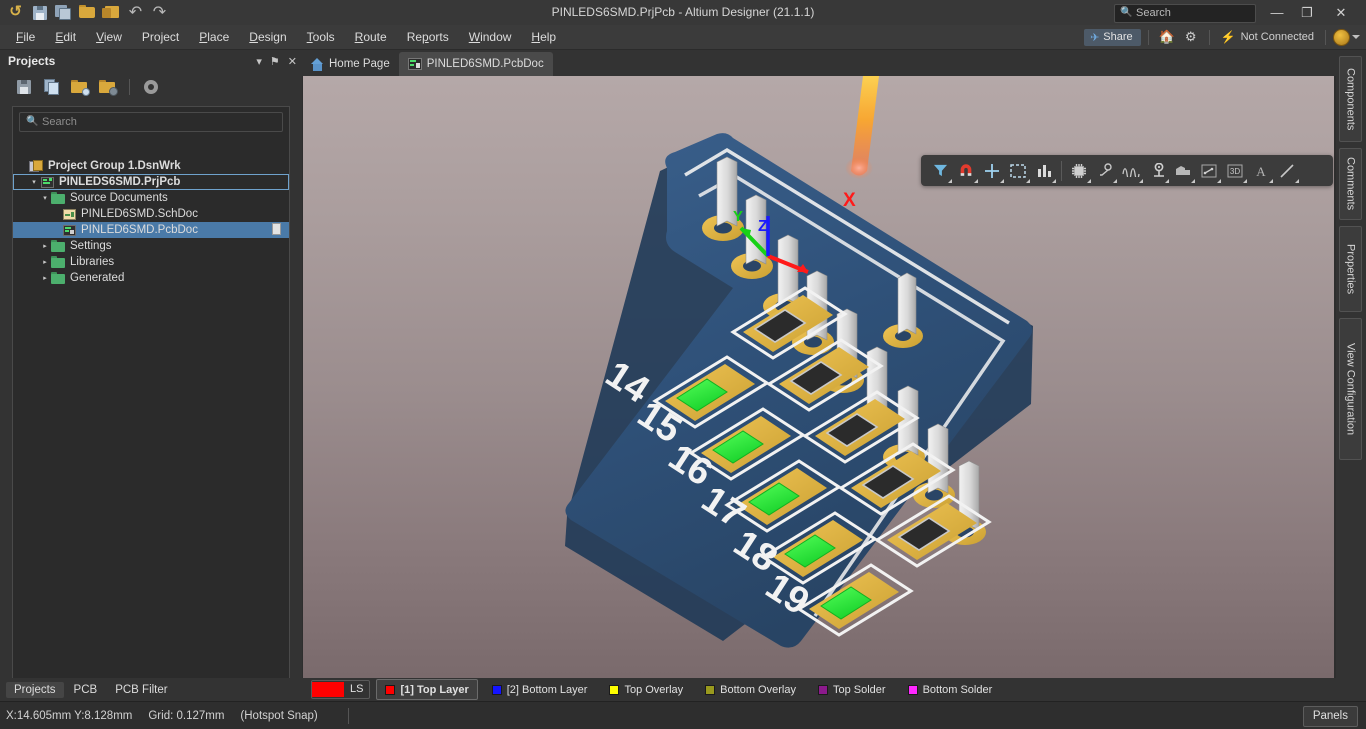  I want to click on right-tab-view-configuration: View Configuration, so click(1350, 389).